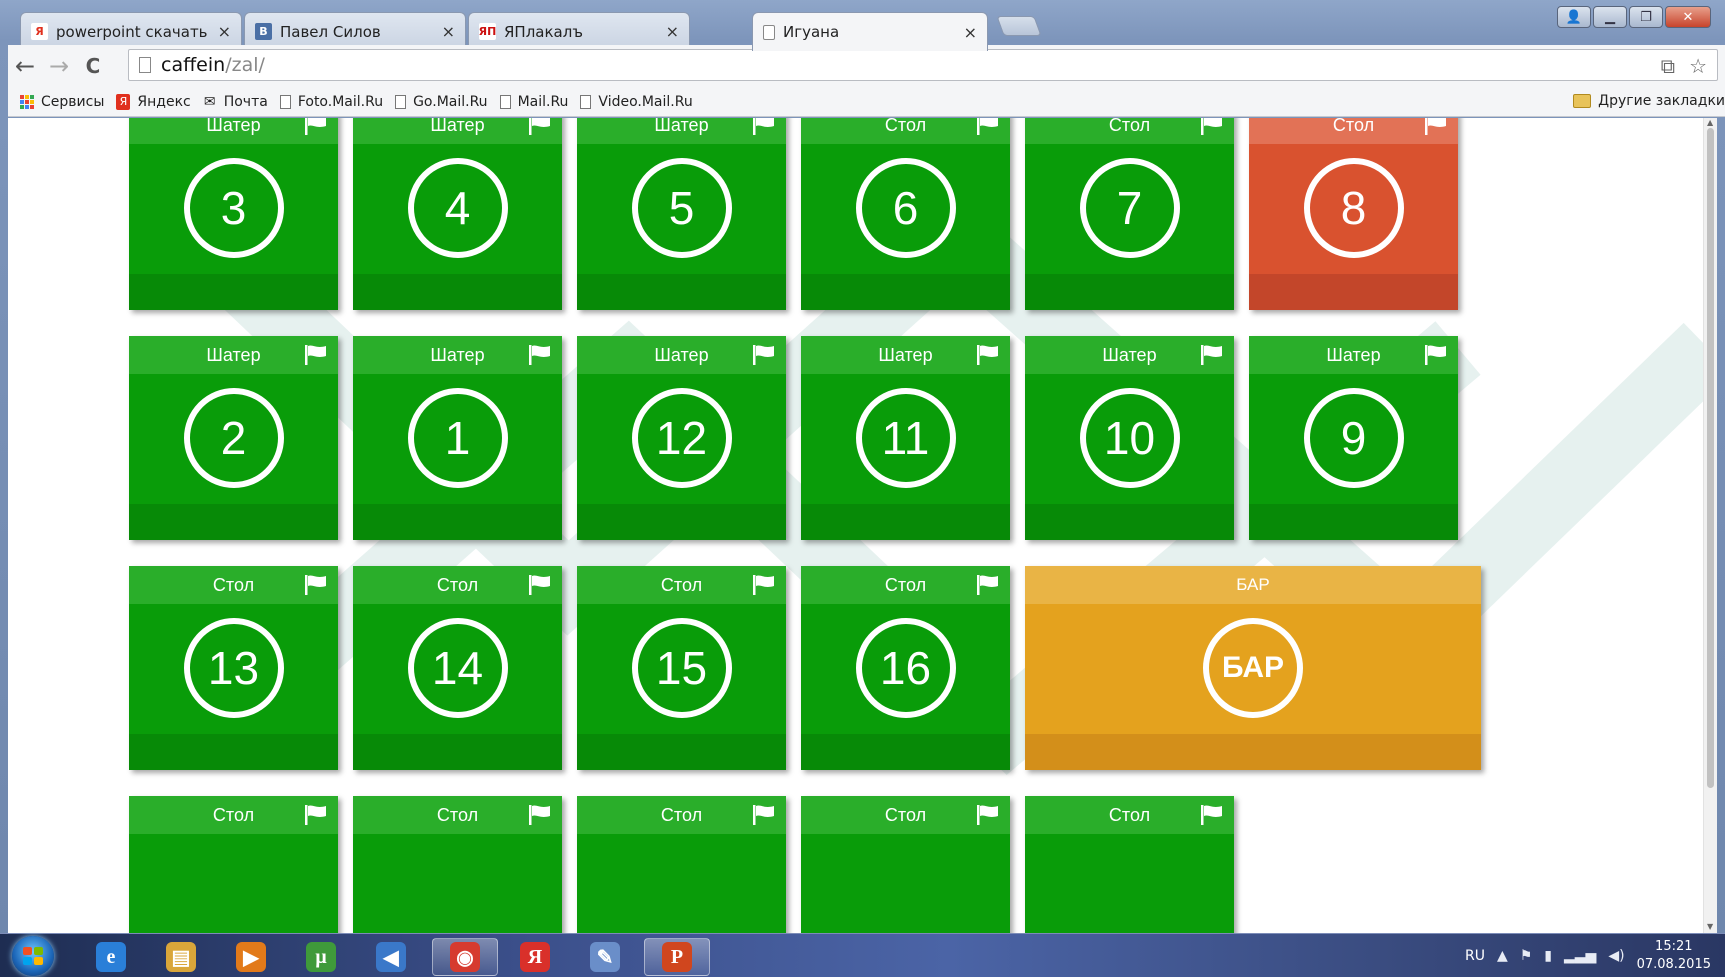 This screenshot has width=1725, height=977. Describe the element at coordinates (1698, 66) in the screenshot. I see `bookmark-star-icon: ☆` at that location.